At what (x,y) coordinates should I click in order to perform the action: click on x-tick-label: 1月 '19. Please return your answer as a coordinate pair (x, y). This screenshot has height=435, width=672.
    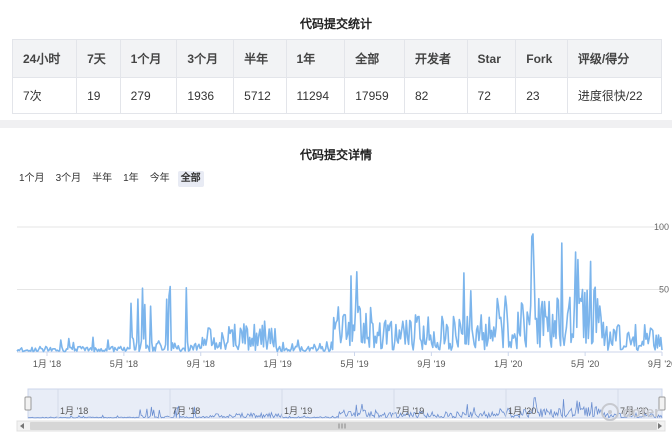
    Looking at the image, I should click on (278, 364).